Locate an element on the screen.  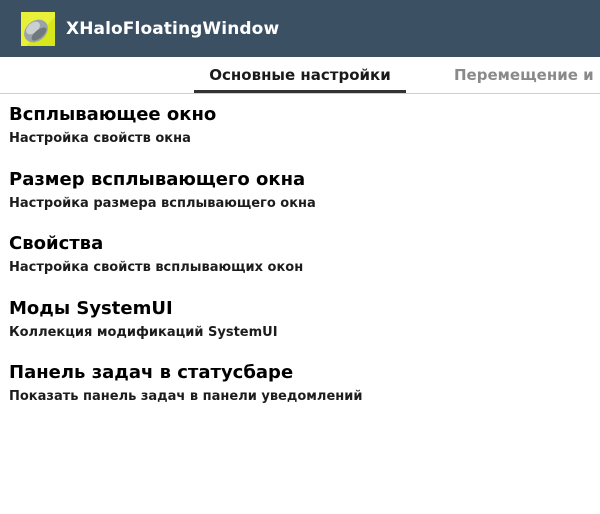
pref-summary: Коллекция модификаций SystemUI is located at coordinates (143, 332).